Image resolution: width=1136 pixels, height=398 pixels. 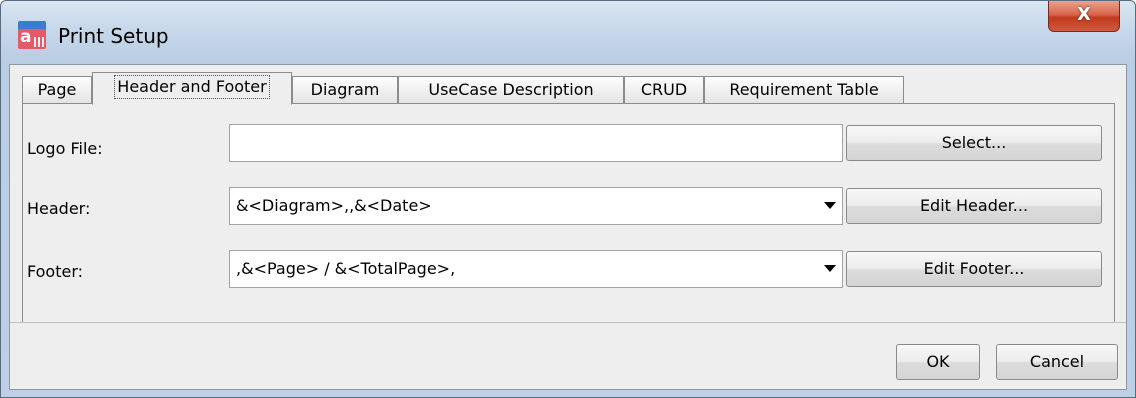 What do you see at coordinates (32, 35) in the screenshot?
I see `app-icon: a` at bounding box center [32, 35].